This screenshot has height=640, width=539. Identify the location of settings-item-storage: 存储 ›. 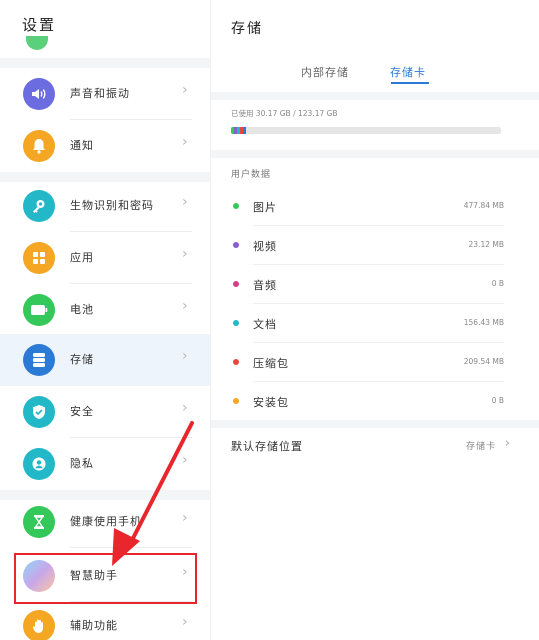
(105, 360).